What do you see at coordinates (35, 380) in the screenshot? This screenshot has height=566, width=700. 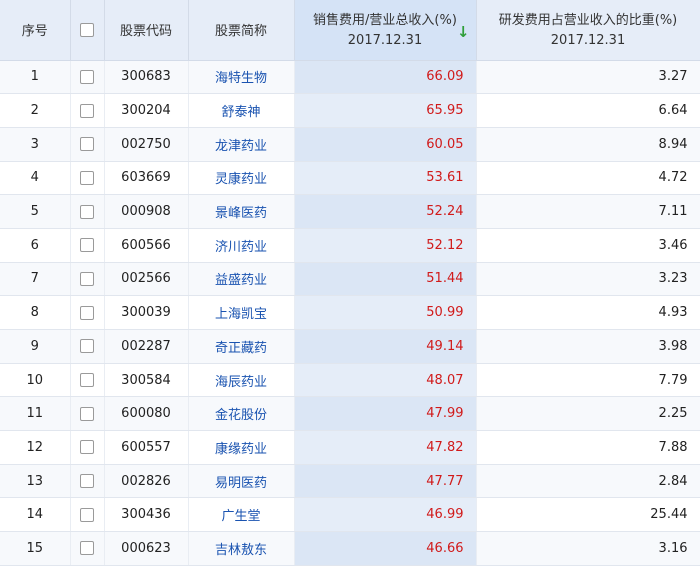 I see `row-number: 10` at bounding box center [35, 380].